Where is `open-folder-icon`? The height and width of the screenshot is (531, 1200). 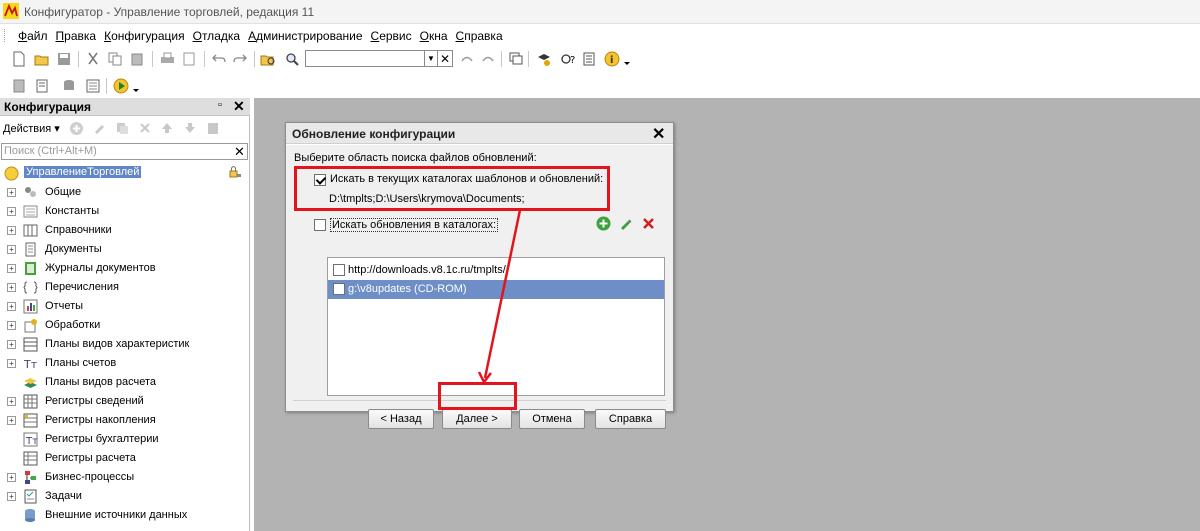
open-folder-icon is located at coordinates (42, 59).